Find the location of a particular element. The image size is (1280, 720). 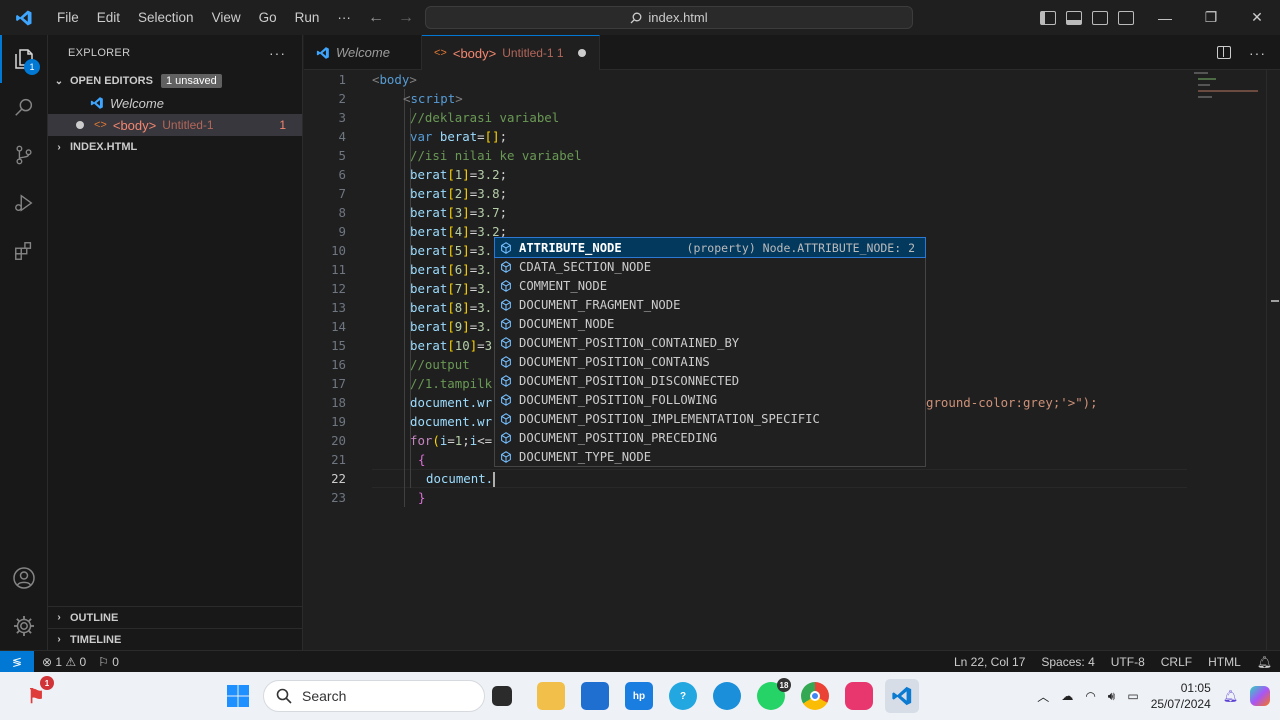

toggle-panel-icon is located at coordinates (1074, 17).